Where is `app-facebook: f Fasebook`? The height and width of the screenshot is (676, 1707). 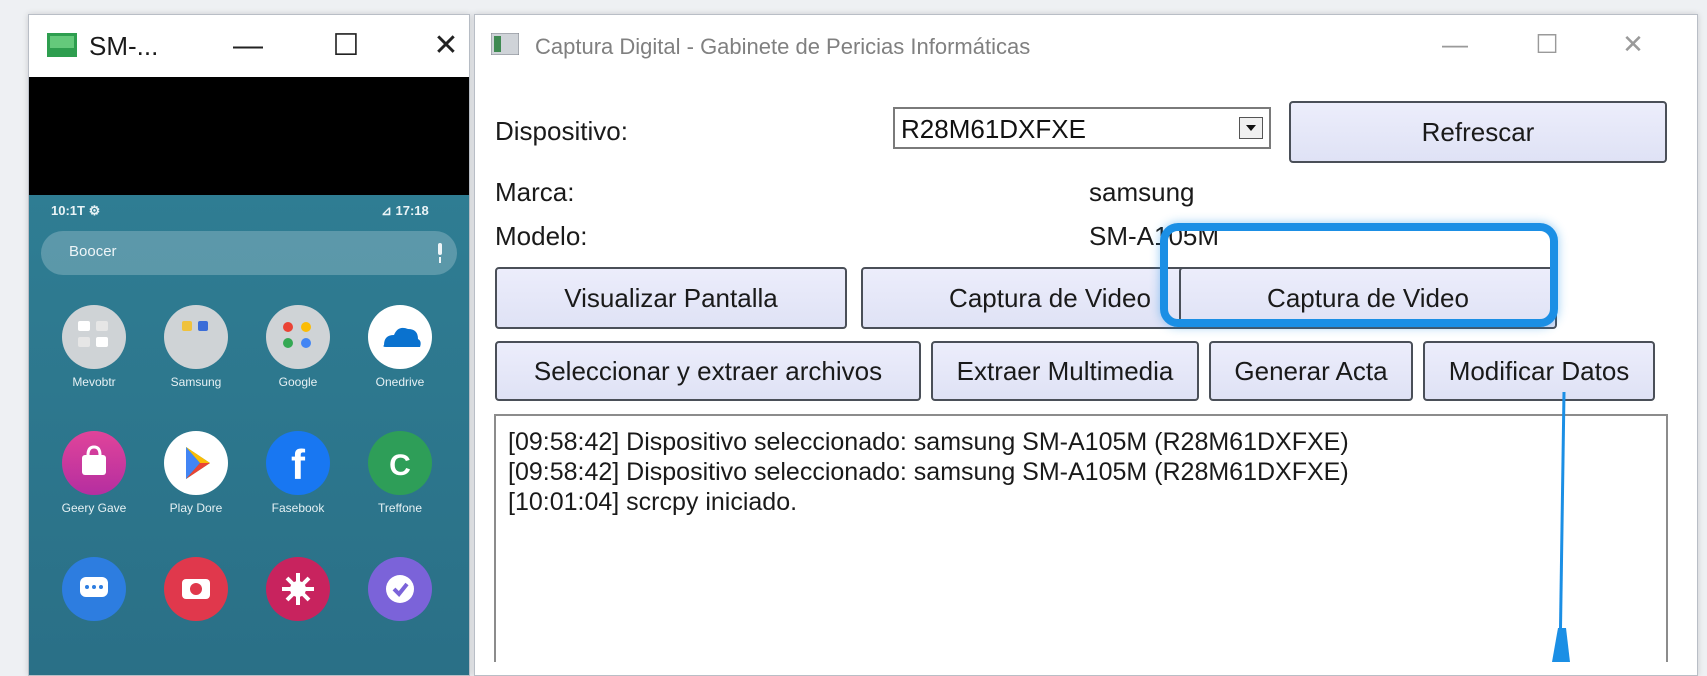
app-facebook: f Fasebook is located at coordinates (298, 473).